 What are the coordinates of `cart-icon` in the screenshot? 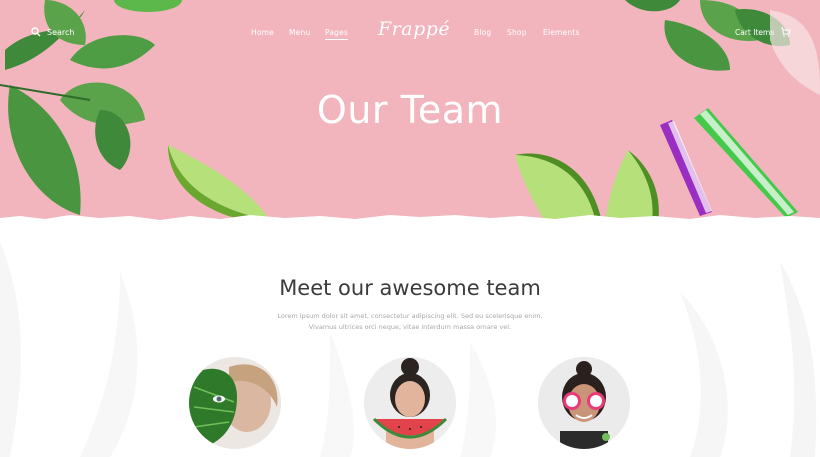 It's located at (786, 32).